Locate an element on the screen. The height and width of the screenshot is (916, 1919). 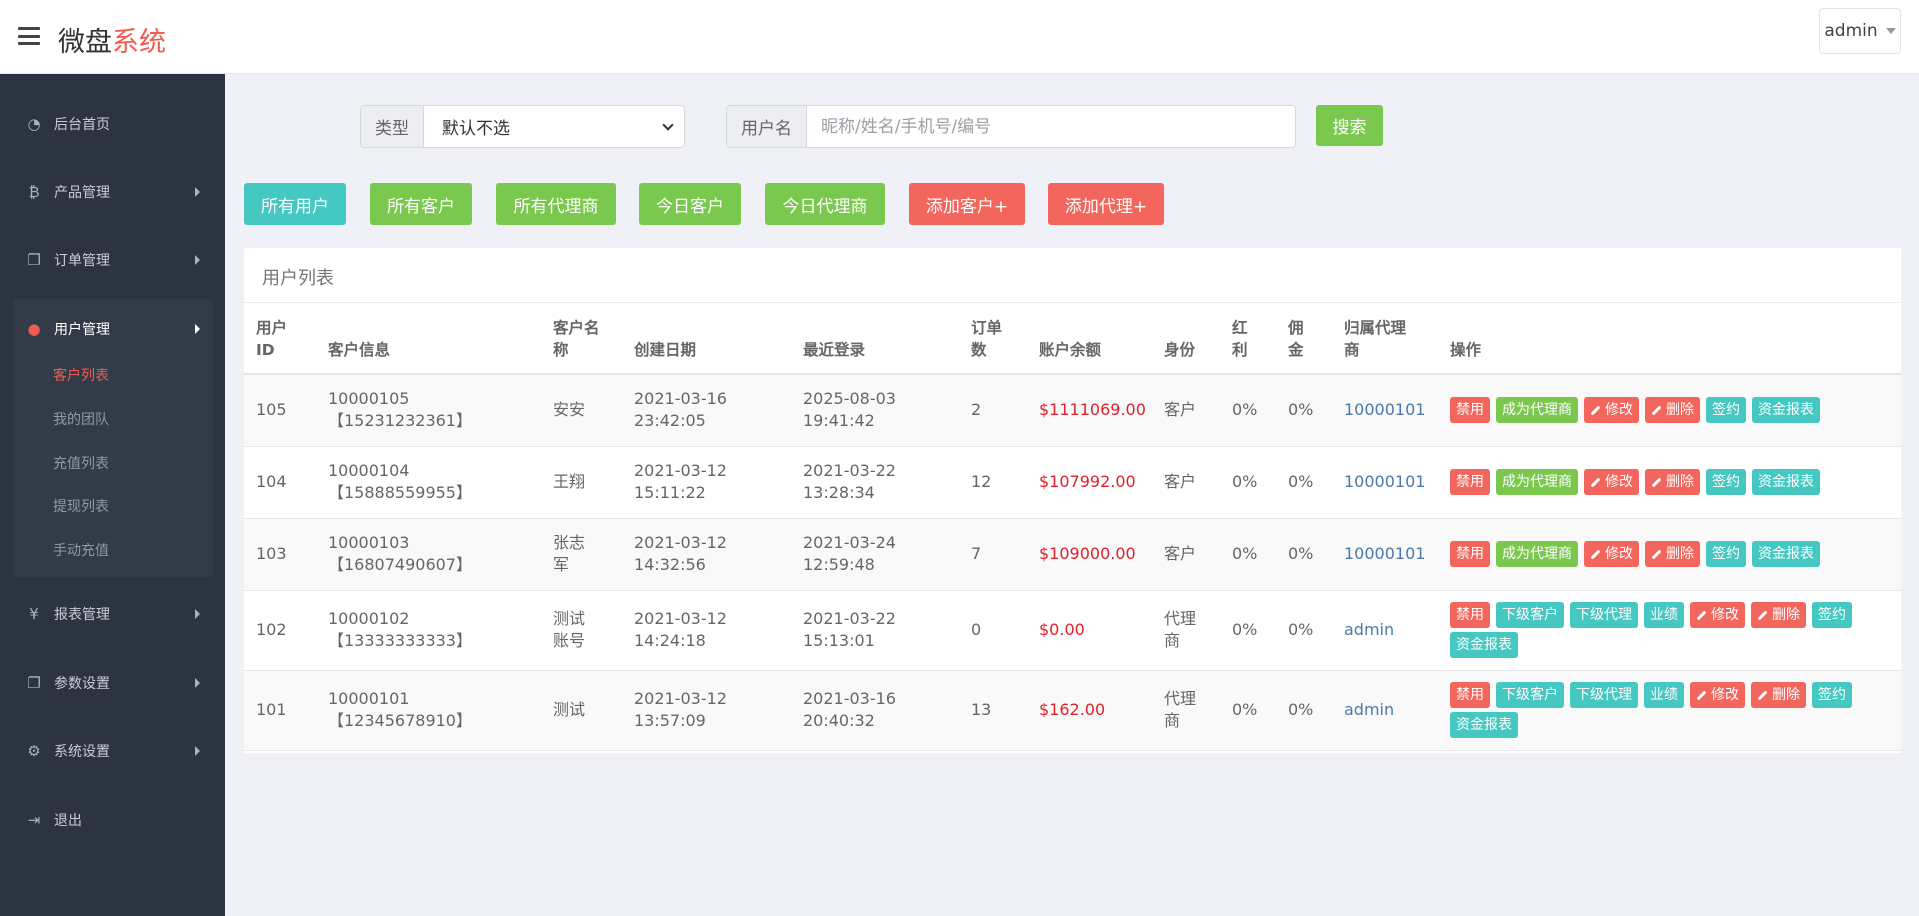
sidebar-item-dashboard: ◔ 后台首页 is located at coordinates (112, 124).